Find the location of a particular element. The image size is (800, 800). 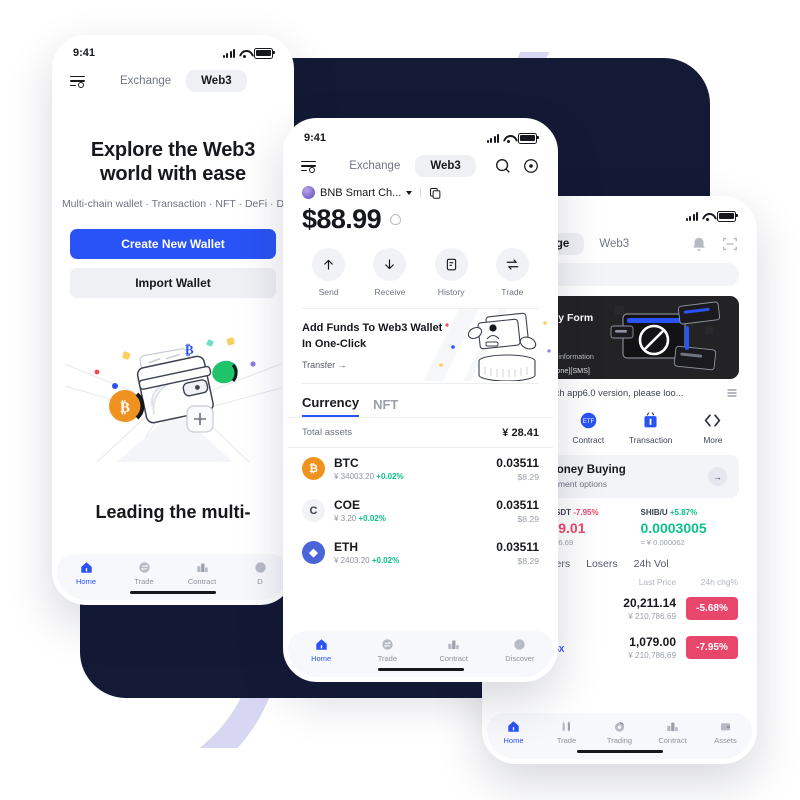

arrow-right-icon: → is located at coordinates (717, 476).